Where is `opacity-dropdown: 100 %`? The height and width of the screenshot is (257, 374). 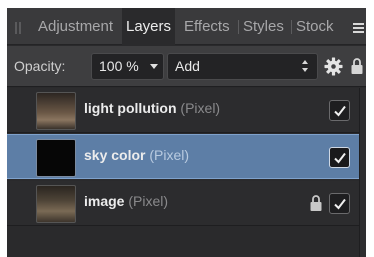
opacity-dropdown: 100 % is located at coordinates (127, 66).